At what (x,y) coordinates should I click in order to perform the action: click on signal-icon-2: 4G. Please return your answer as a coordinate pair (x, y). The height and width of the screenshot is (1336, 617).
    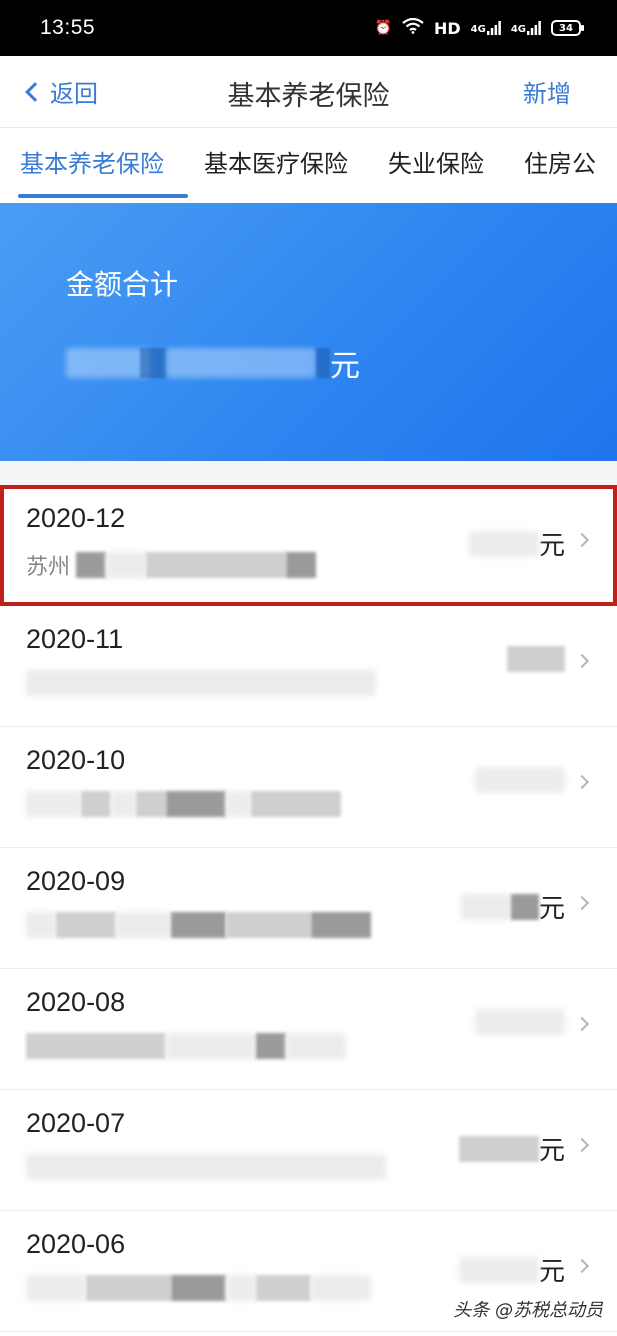
    Looking at the image, I should click on (526, 28).